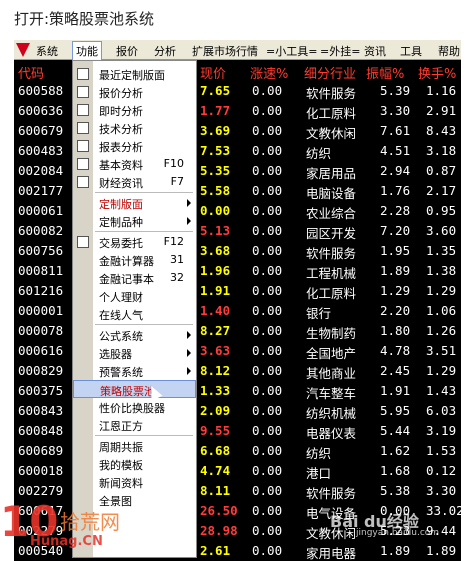 This screenshot has height=561, width=475. What do you see at coordinates (87, 51) in the screenshot?
I see `menu-functions: 功能` at bounding box center [87, 51].